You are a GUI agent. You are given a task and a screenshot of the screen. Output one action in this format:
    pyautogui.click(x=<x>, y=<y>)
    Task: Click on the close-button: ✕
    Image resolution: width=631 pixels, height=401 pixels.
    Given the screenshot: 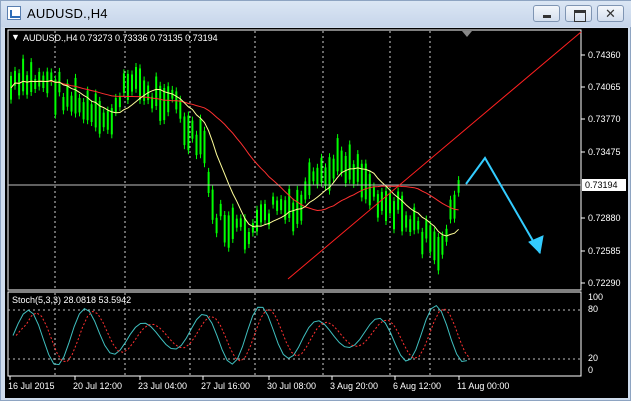 What is the action you would take?
    pyautogui.click(x=610, y=13)
    